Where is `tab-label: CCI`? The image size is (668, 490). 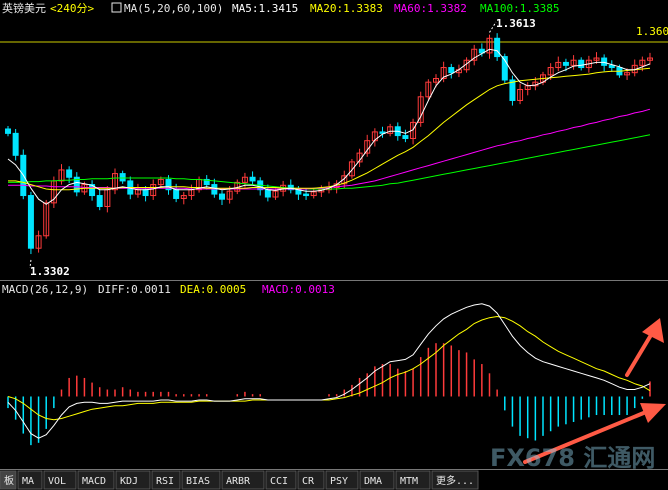 tab-label: CCI is located at coordinates (279, 481).